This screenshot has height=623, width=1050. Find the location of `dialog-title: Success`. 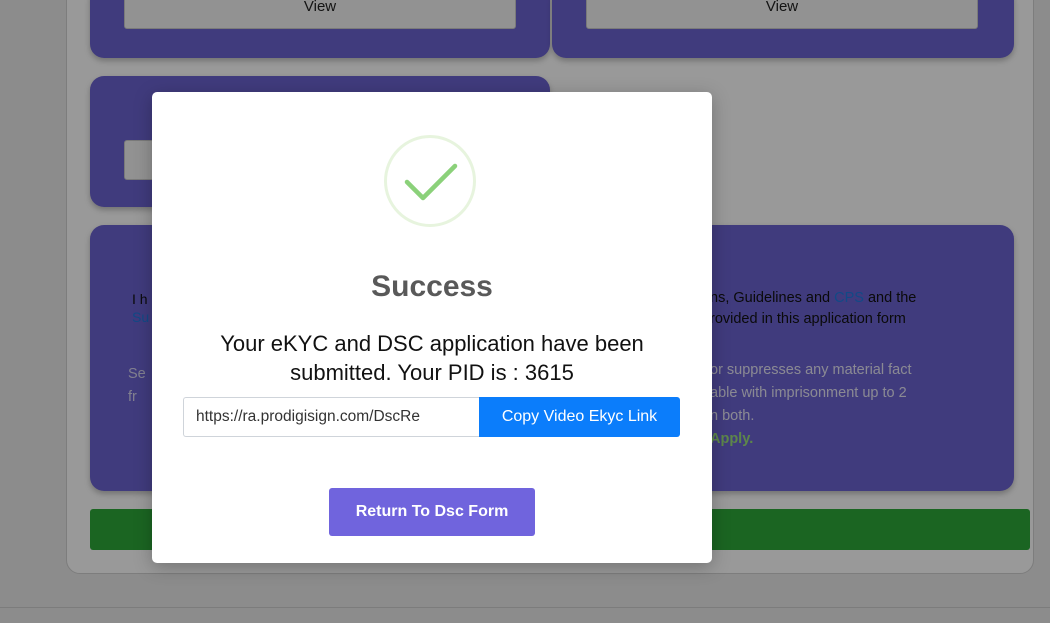

dialog-title: Success is located at coordinates (432, 286).